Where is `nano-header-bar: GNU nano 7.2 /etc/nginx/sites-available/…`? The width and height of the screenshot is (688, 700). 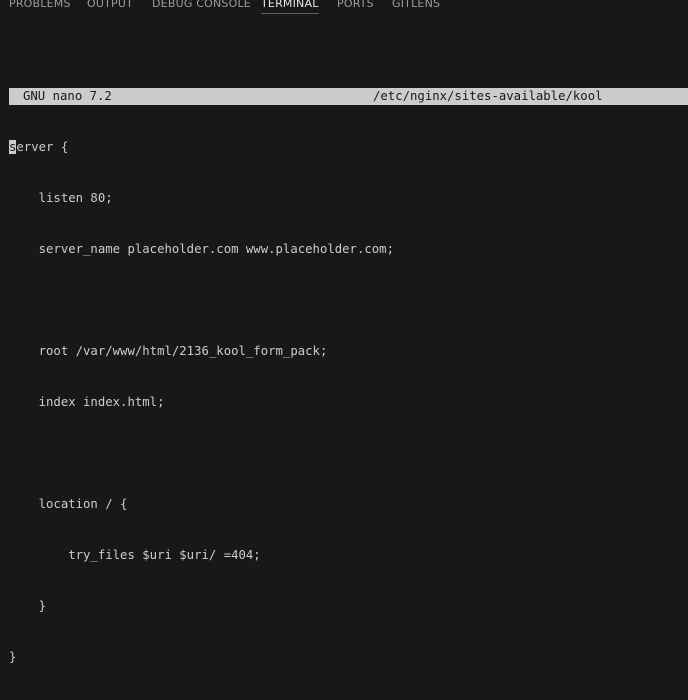 nano-header-bar: GNU nano 7.2 /etc/nginx/sites-available/… is located at coordinates (348, 96).